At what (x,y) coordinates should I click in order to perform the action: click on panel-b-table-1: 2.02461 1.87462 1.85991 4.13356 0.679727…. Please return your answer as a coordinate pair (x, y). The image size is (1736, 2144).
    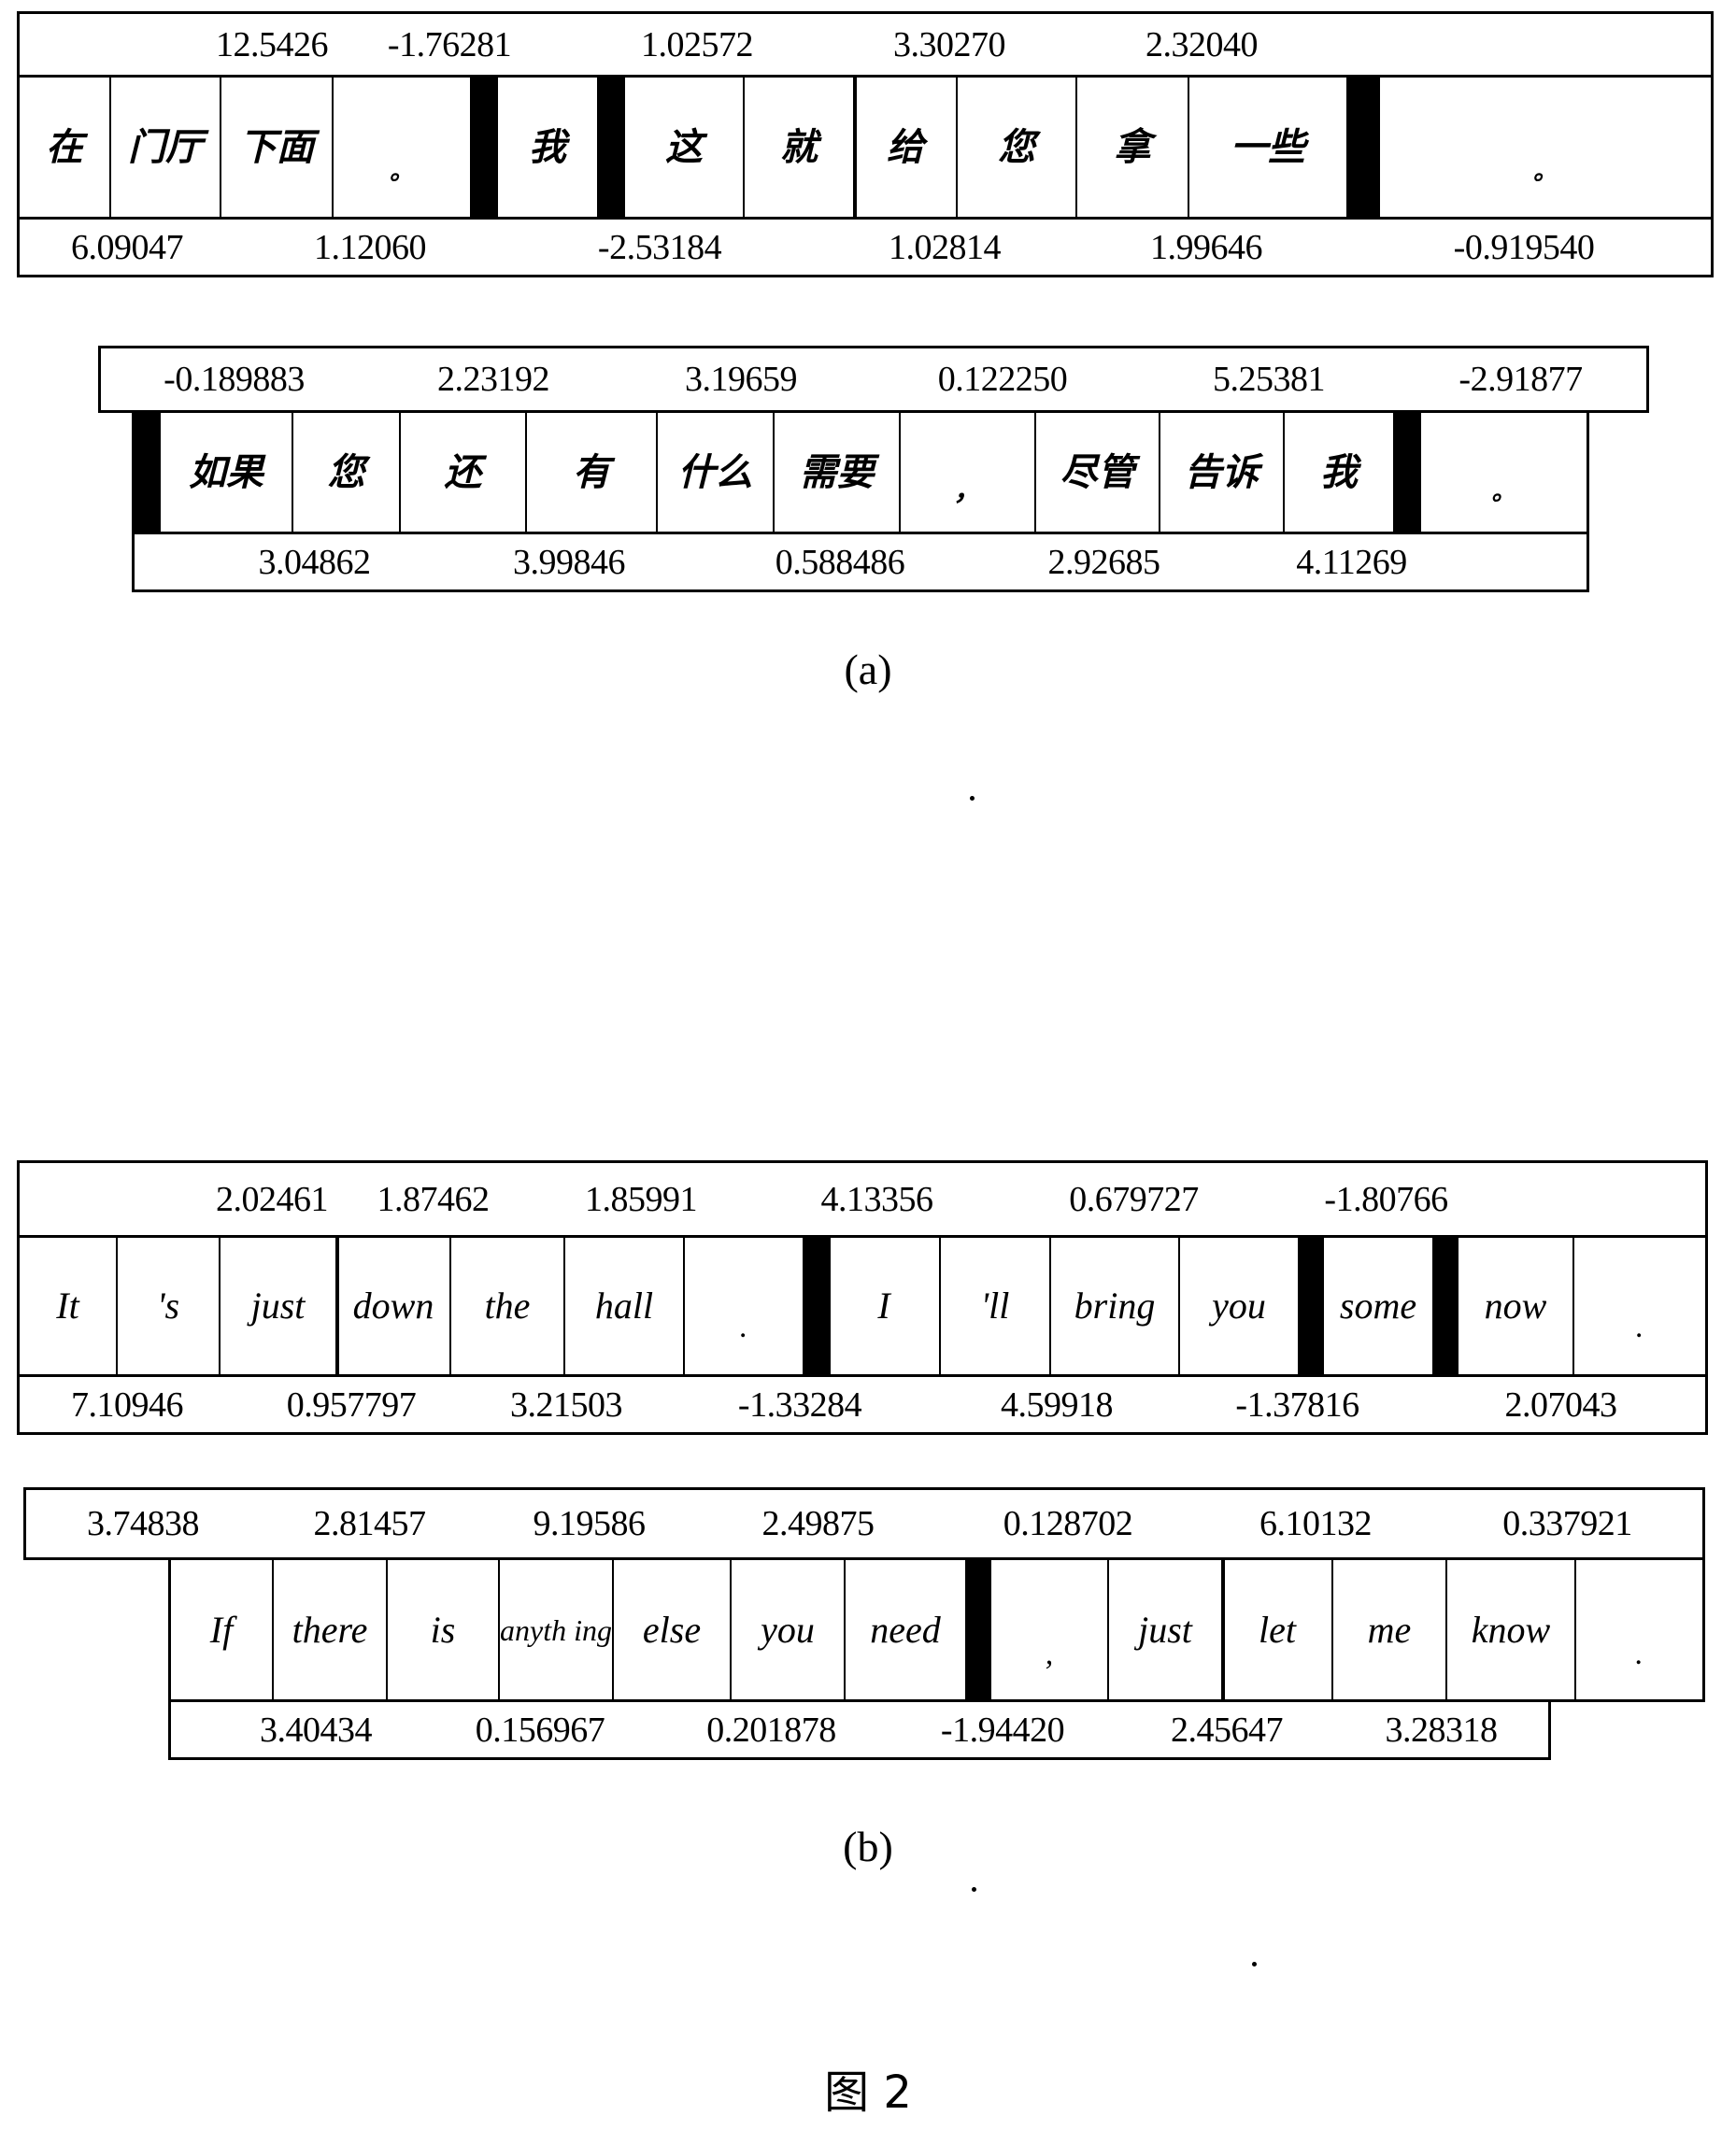
    Looking at the image, I should click on (862, 1298).